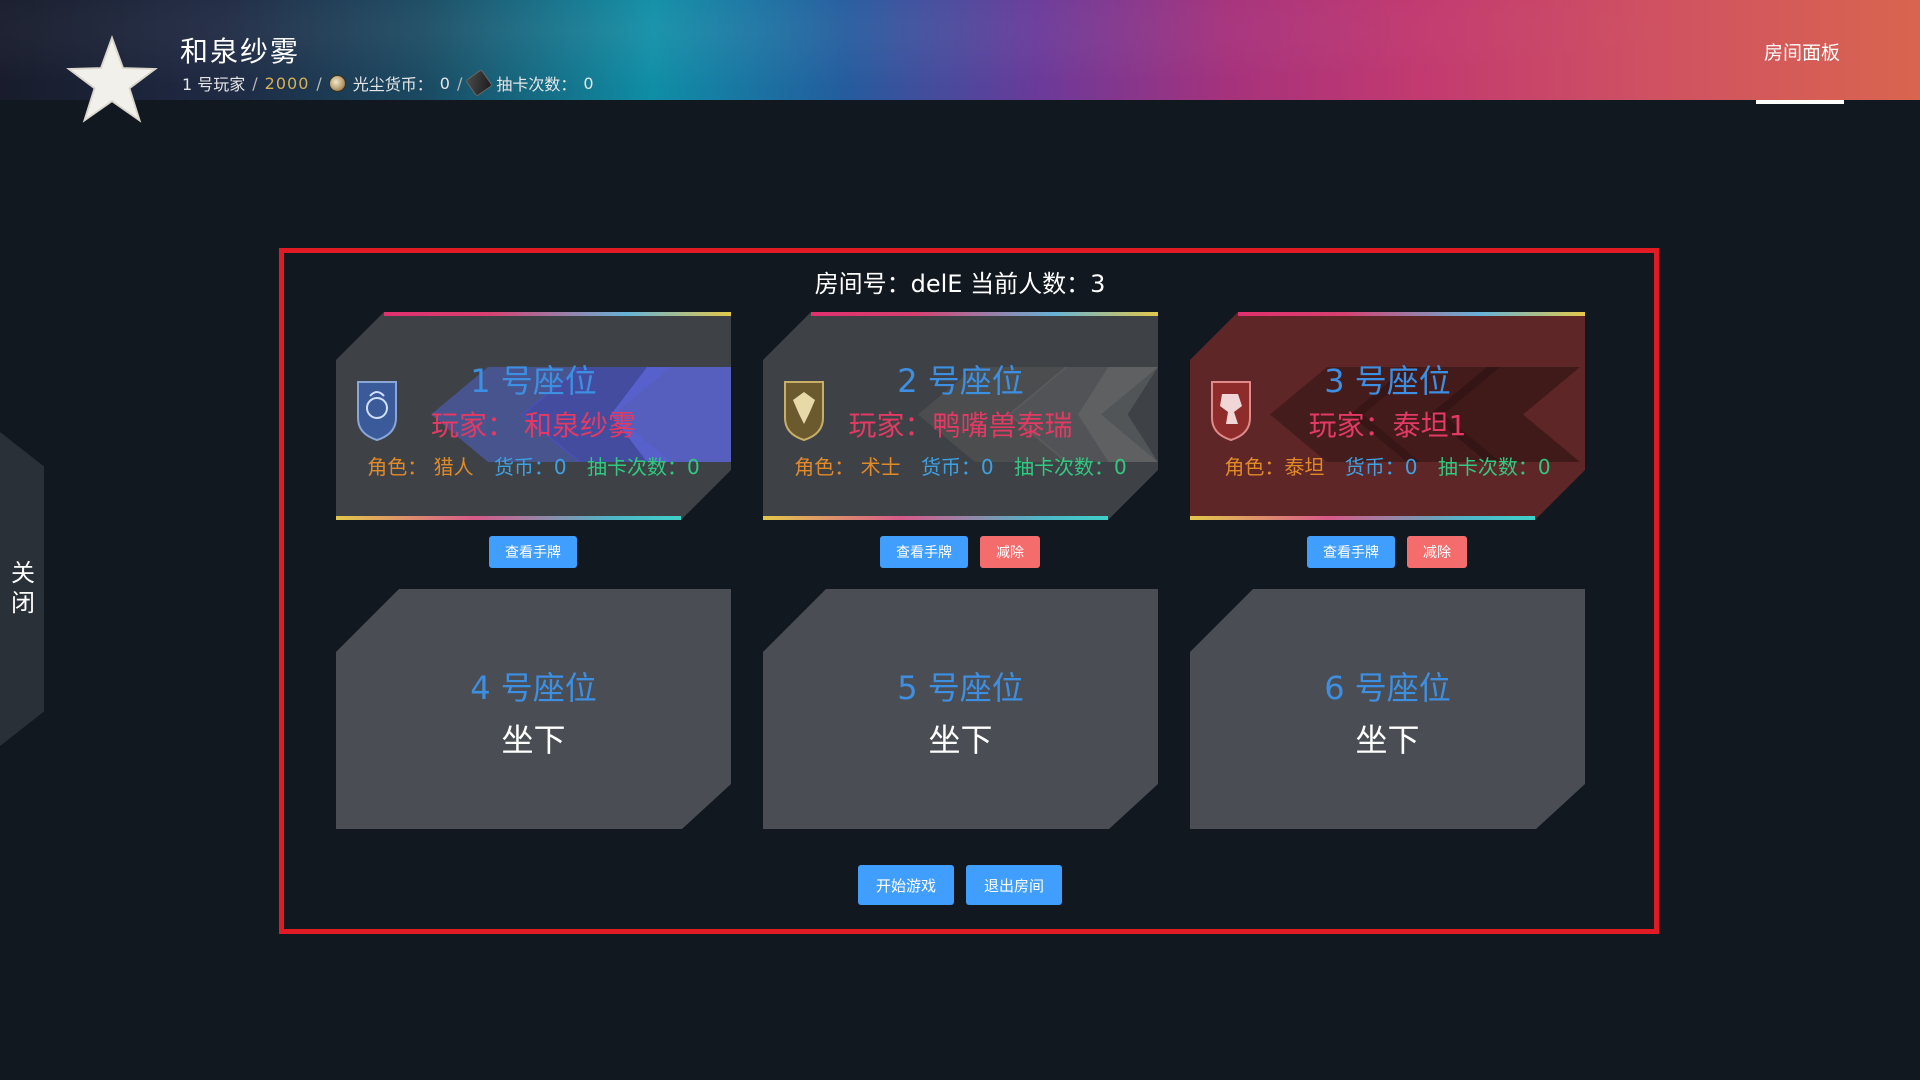  What do you see at coordinates (533, 552) in the screenshot?
I see `view-hand-button-seat-1: 查看手牌` at bounding box center [533, 552].